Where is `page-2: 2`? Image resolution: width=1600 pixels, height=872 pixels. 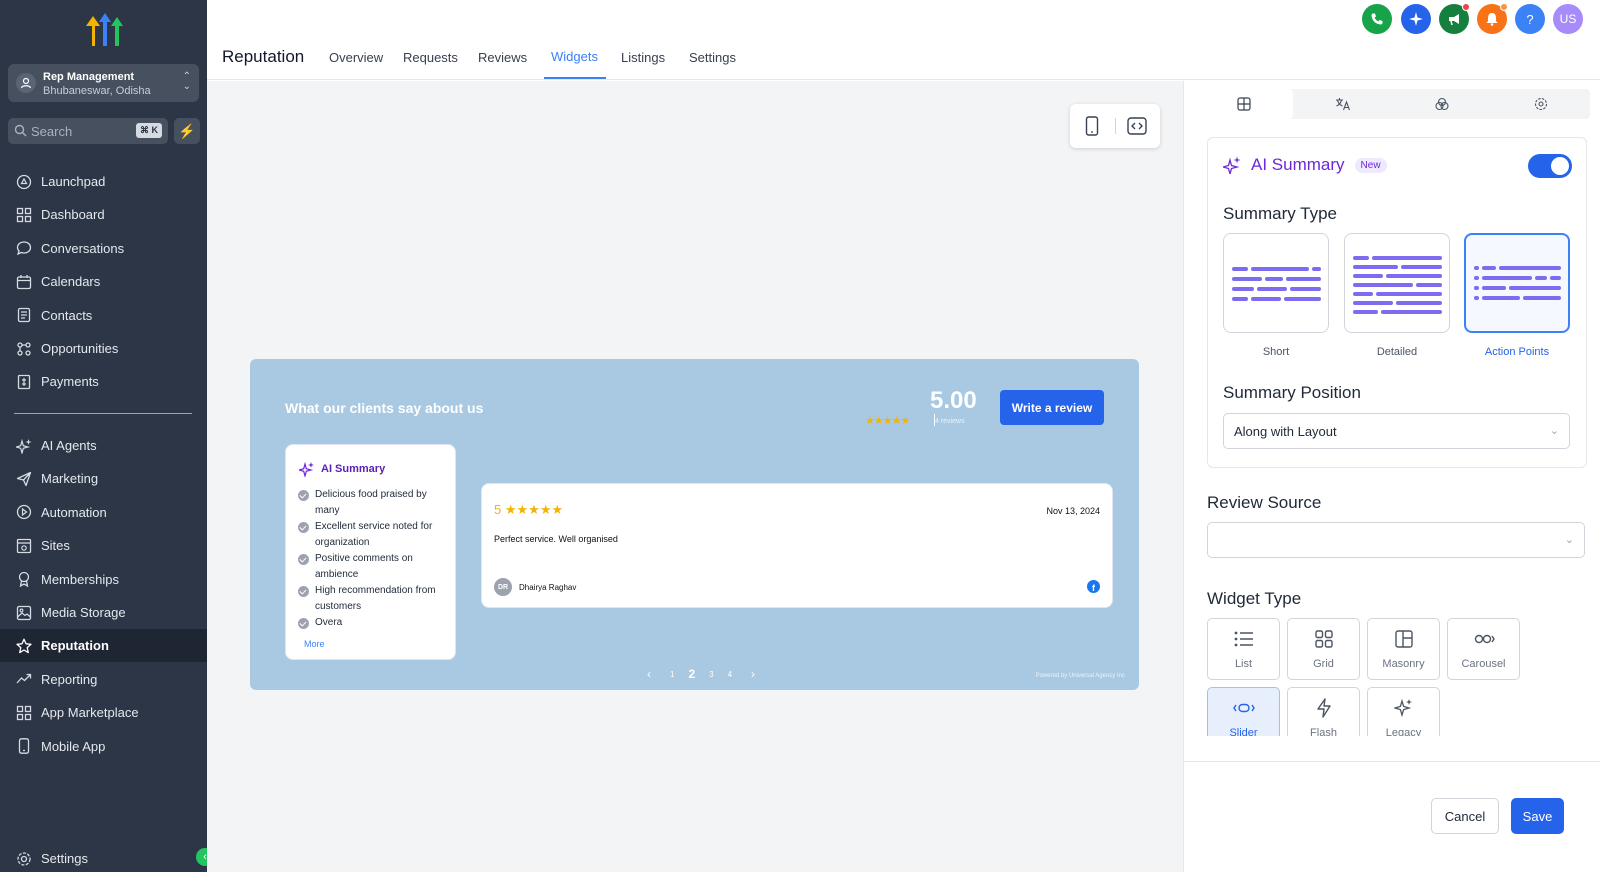
page-2: 2 is located at coordinates (691, 674).